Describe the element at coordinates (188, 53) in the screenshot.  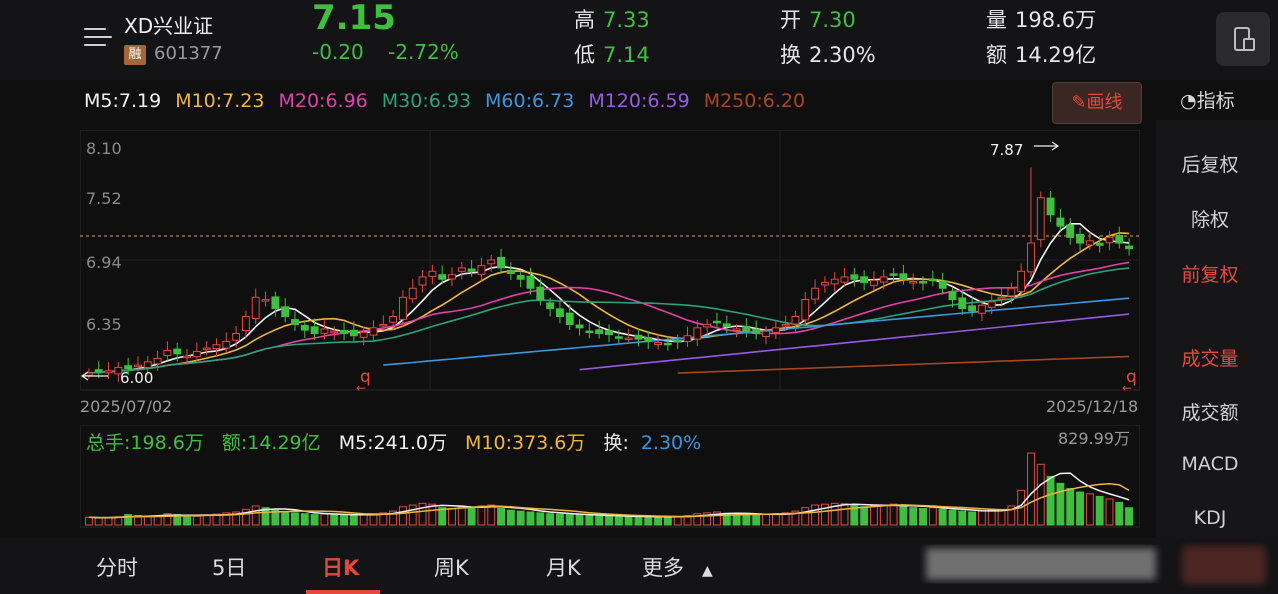
I see `stock-code: 601377` at that location.